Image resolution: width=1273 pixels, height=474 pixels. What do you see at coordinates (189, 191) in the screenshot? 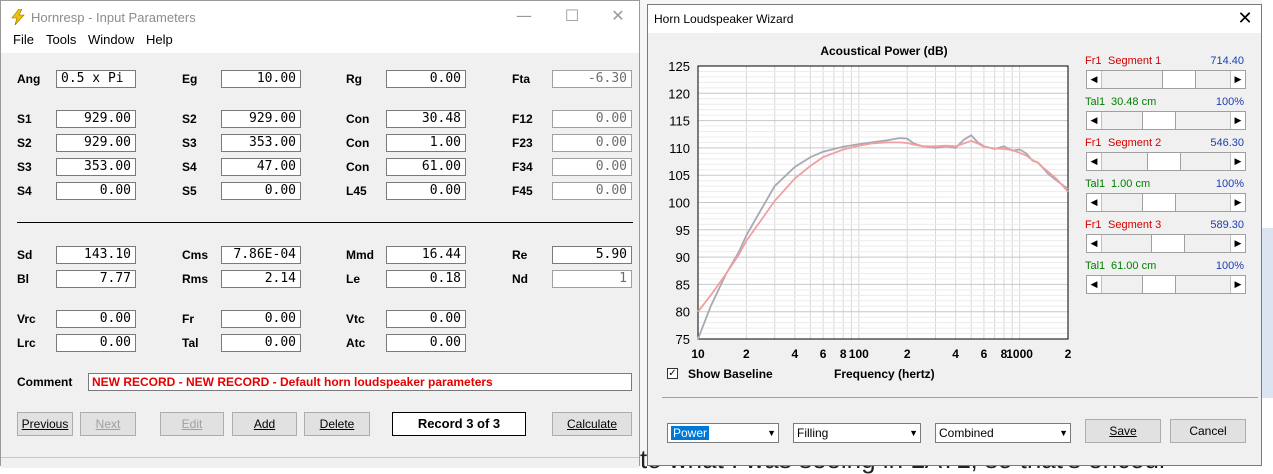
I see `param-label-s5: S5` at bounding box center [189, 191].